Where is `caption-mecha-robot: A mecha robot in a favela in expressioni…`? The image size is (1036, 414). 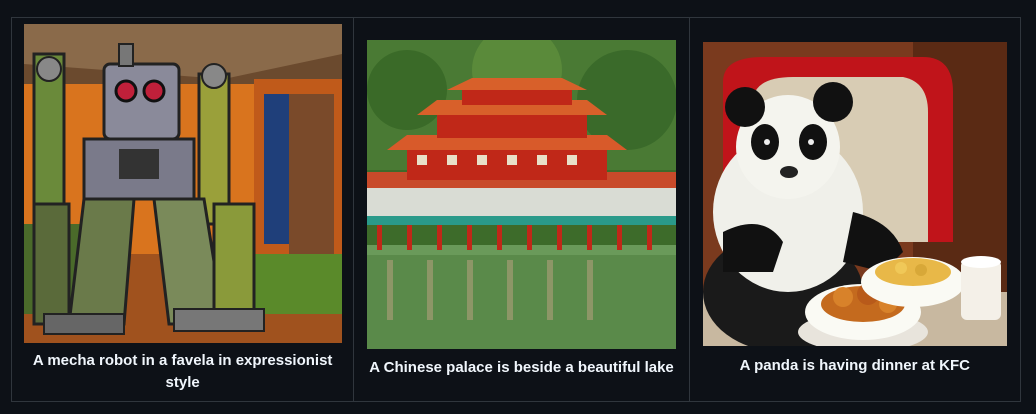 caption-mecha-robot: A mecha robot in a favela in expressioni… is located at coordinates (182, 371).